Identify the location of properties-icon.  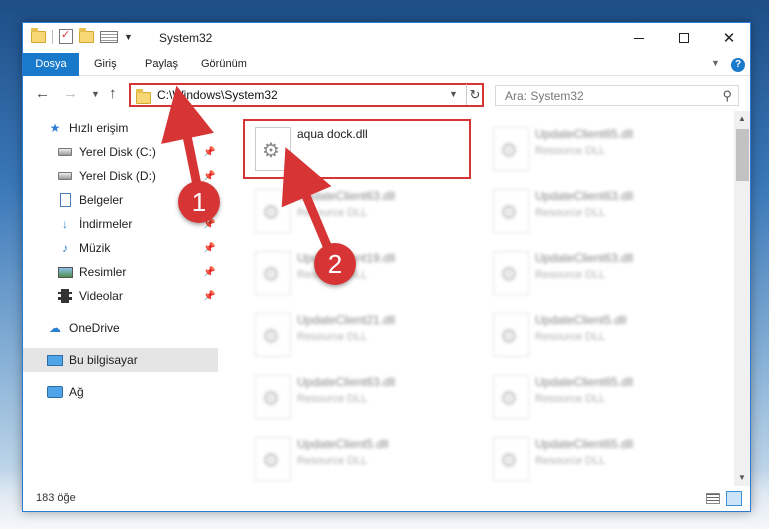
(66, 36).